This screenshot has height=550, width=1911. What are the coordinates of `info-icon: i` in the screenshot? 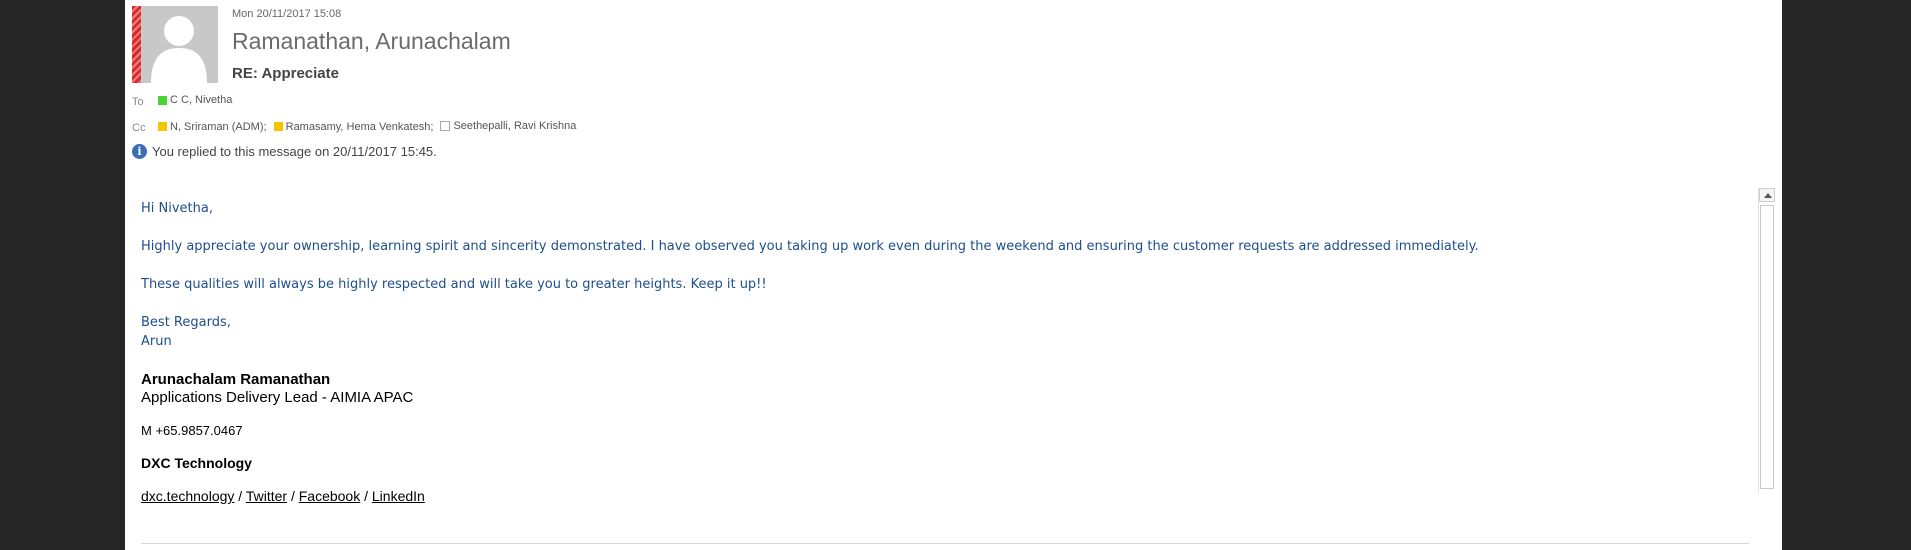 It's located at (139, 151).